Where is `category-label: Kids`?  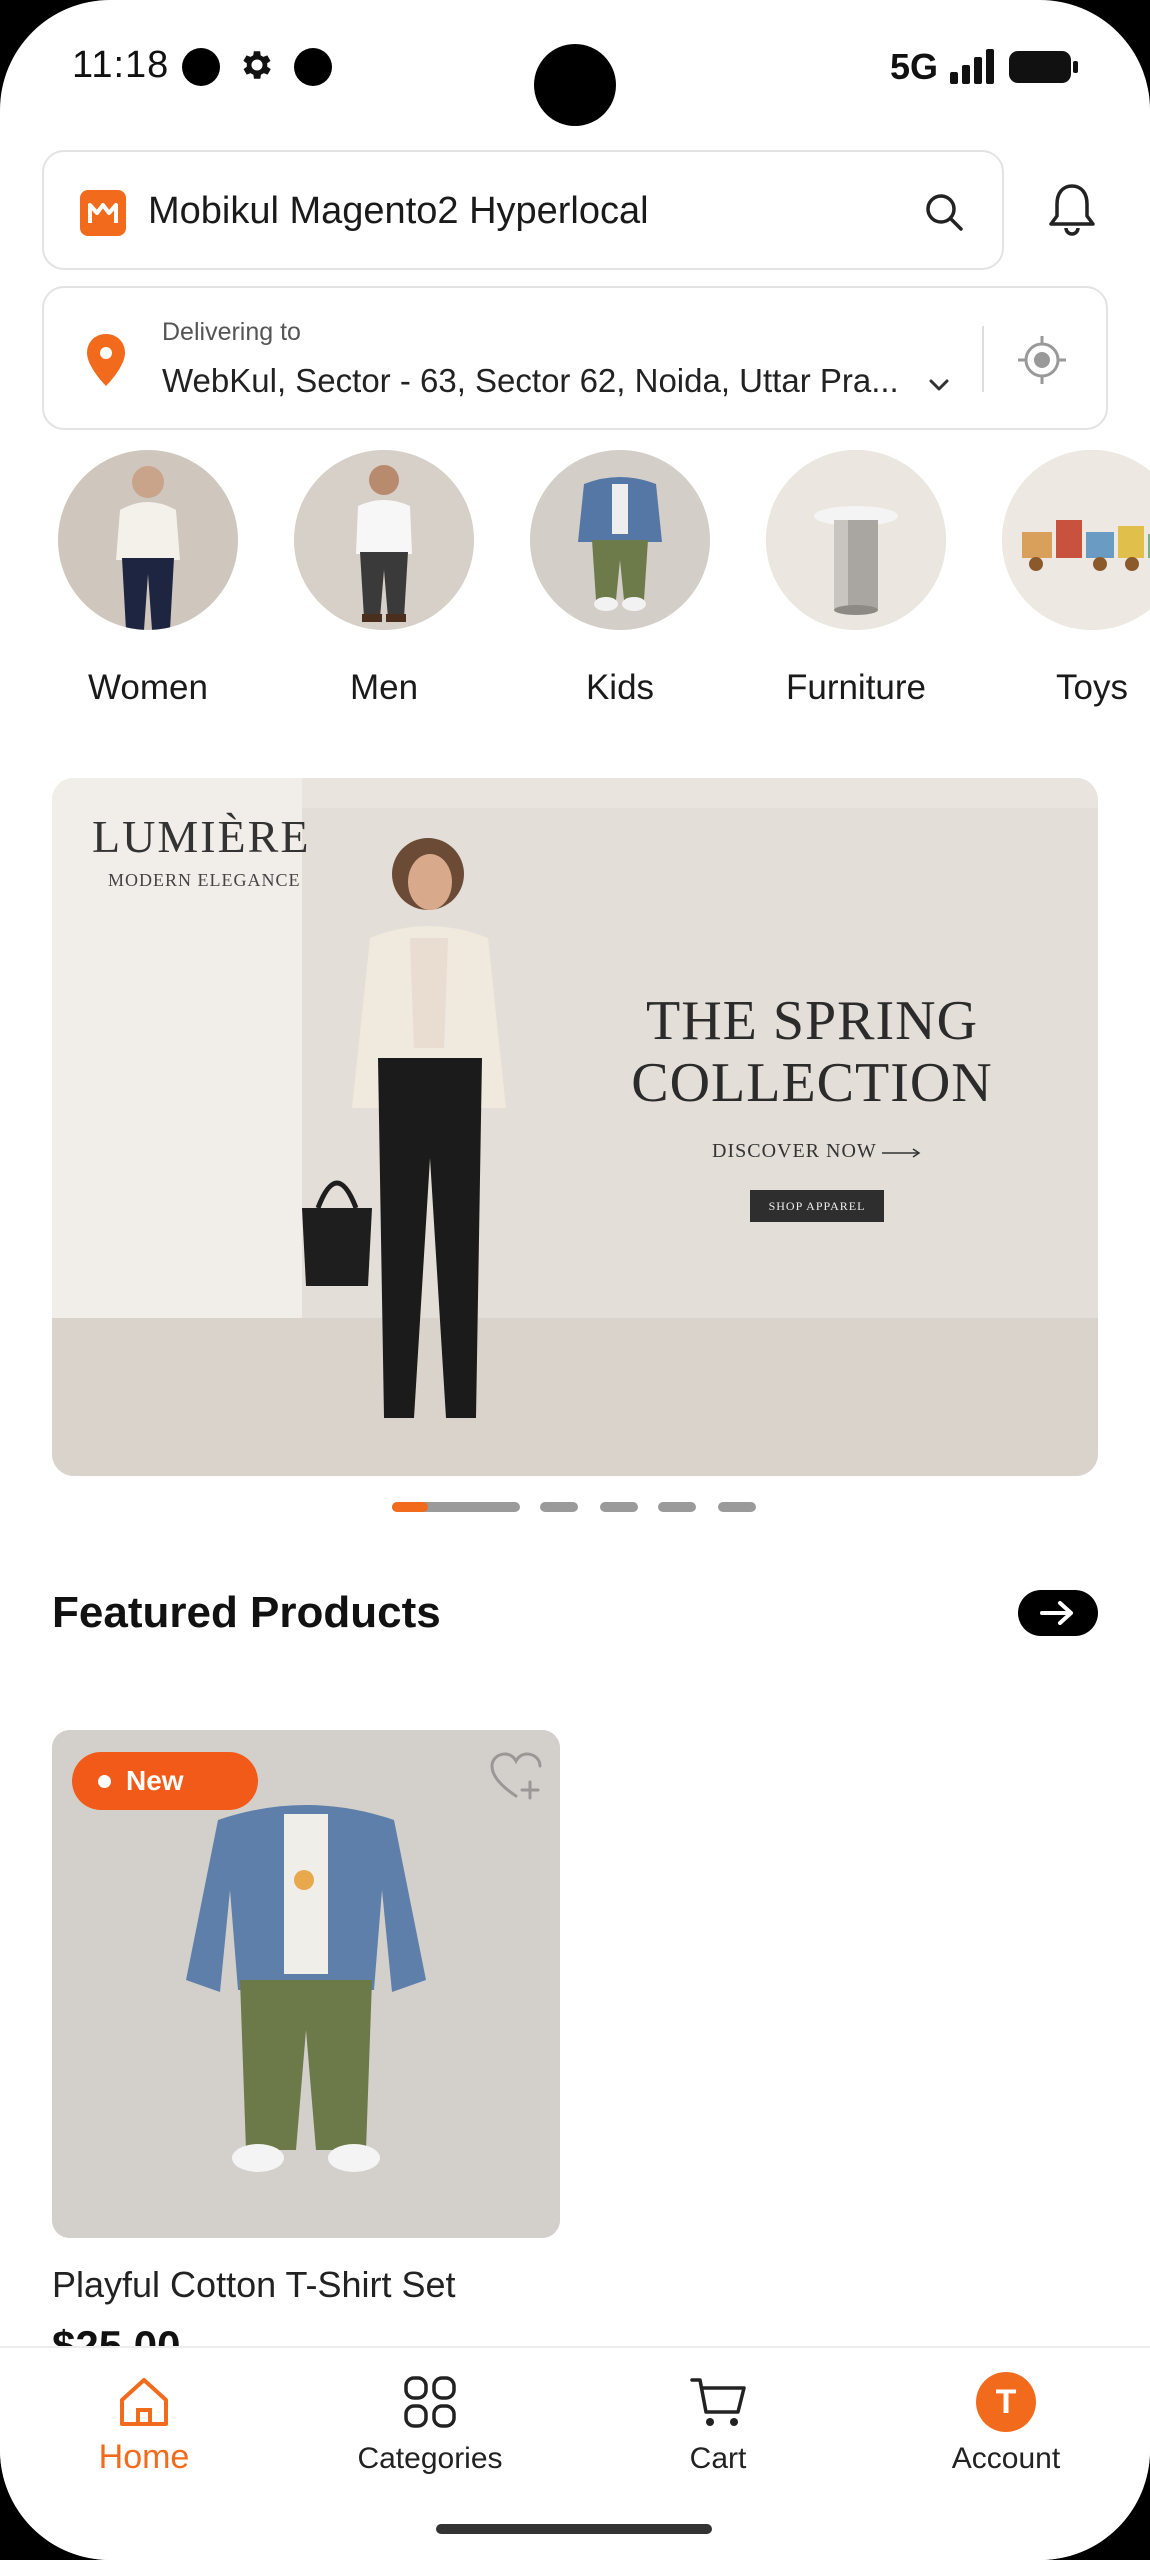 category-label: Kids is located at coordinates (620, 687).